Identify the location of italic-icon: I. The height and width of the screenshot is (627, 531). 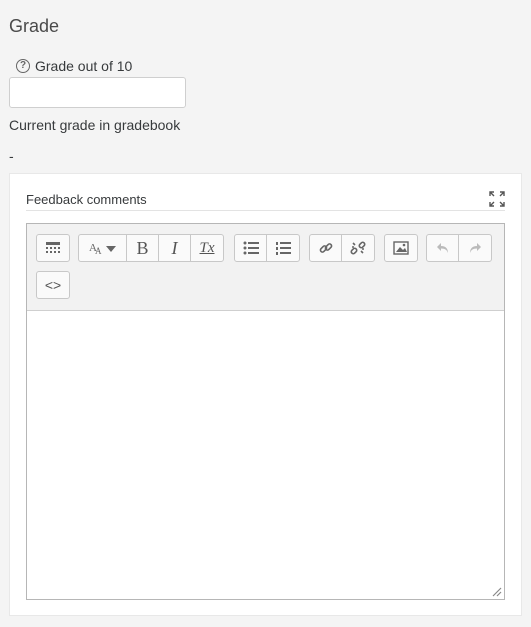
(174, 247).